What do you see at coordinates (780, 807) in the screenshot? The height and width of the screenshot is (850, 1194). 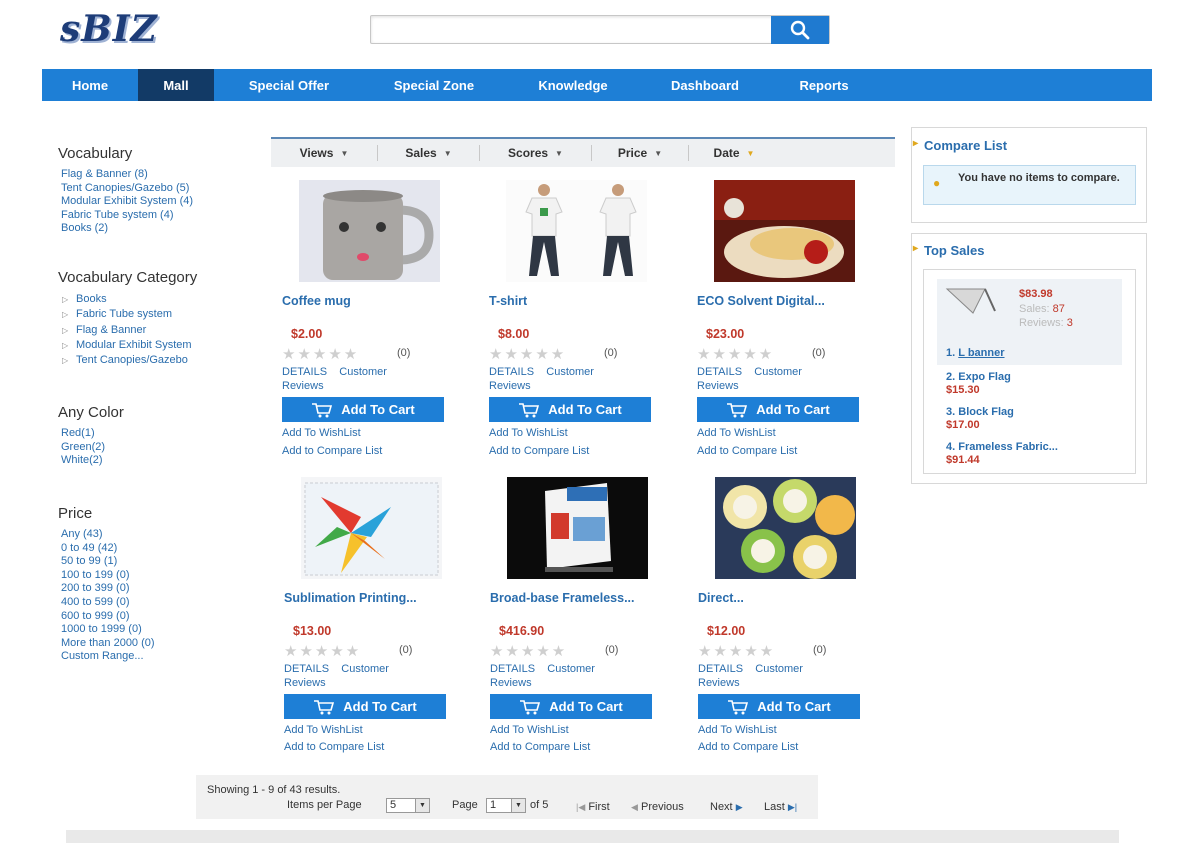 I see `last-page-button: Last ▶|` at bounding box center [780, 807].